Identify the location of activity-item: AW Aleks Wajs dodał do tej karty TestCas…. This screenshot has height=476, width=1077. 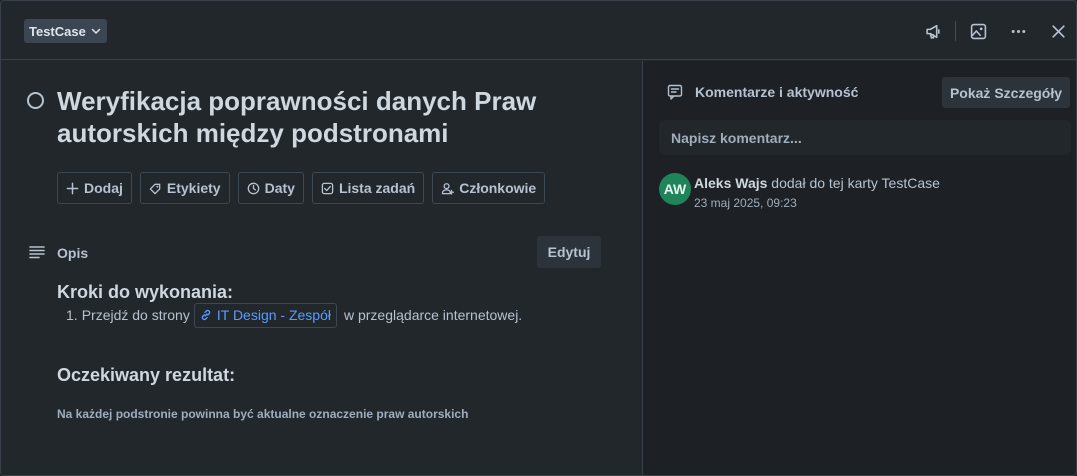
(865, 193).